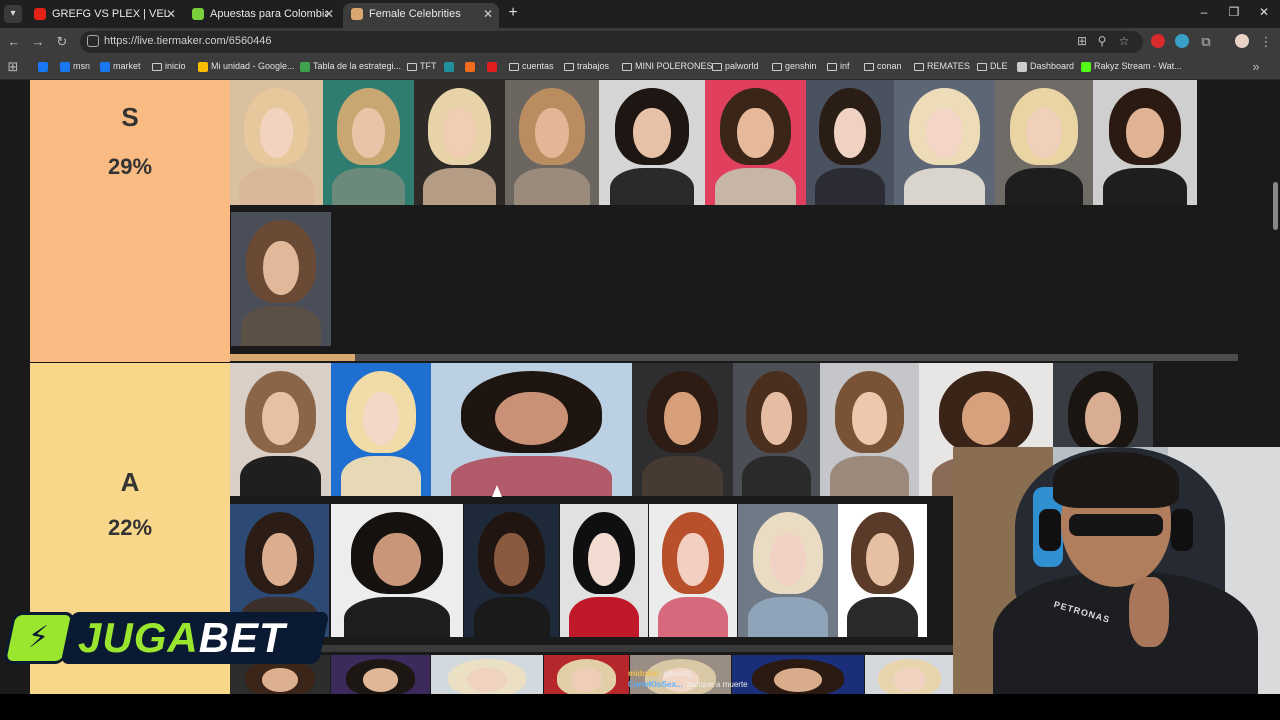 This screenshot has width=1280, height=720. Describe the element at coordinates (1116, 480) in the screenshot. I see `streamer-hair` at that location.